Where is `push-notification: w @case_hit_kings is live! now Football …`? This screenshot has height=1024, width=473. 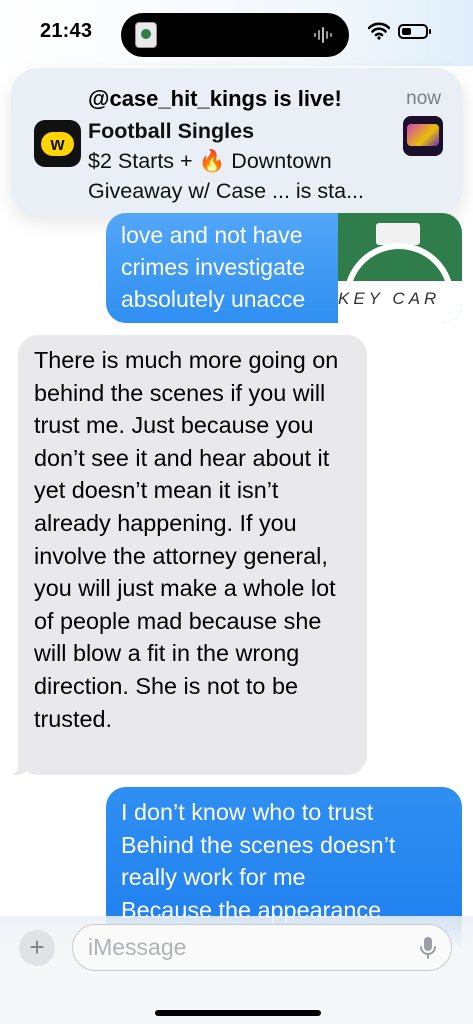
push-notification: w @case_hit_kings is live! now Football … is located at coordinates (237, 142).